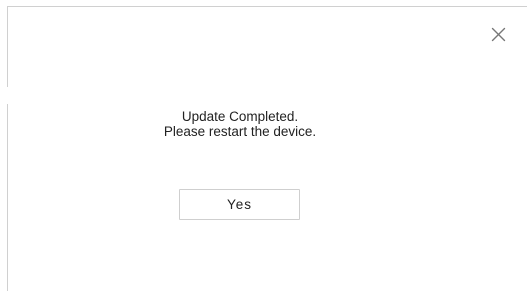 This screenshot has width=527, height=291. I want to click on dialog-left-border-upper, so click(7, 46).